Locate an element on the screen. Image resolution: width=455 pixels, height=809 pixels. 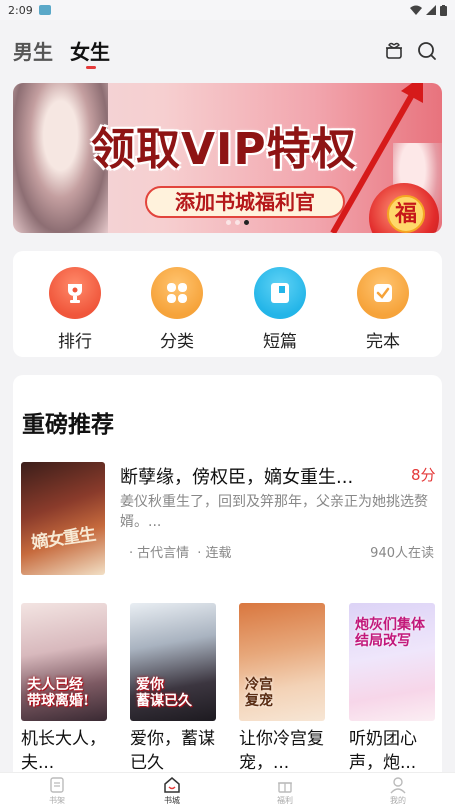
book-cover: 冷宫 复宠 is located at coordinates (282, 662).